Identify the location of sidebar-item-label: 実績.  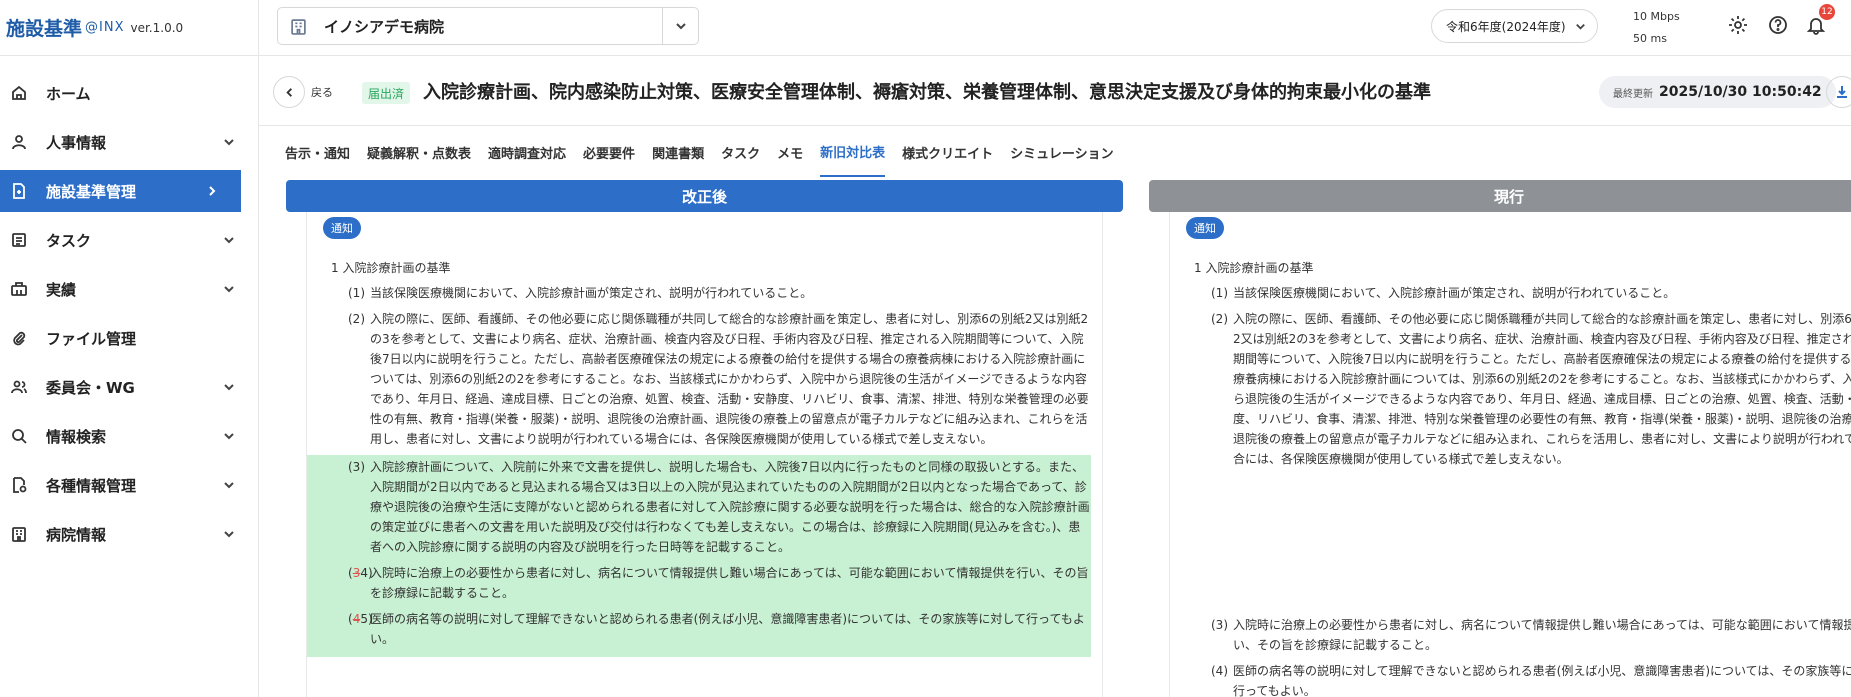
(61, 289).